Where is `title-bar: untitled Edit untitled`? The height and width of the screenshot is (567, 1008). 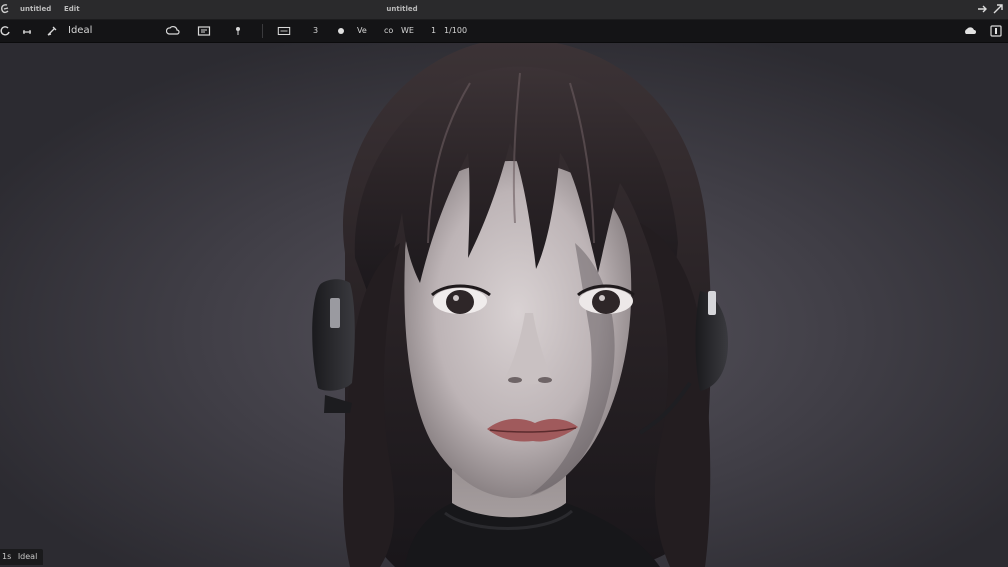
title-bar: untitled Edit untitled is located at coordinates (504, 10).